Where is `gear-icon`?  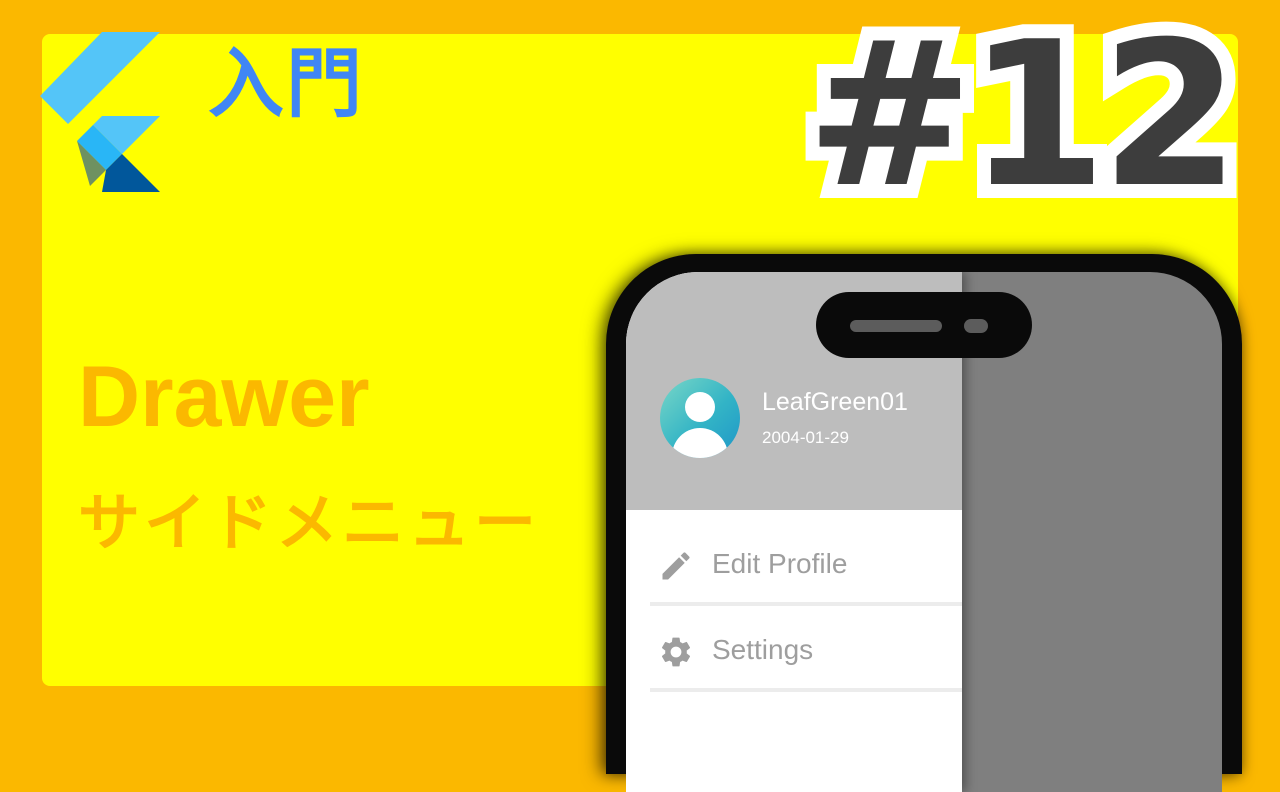
gear-icon is located at coordinates (676, 652).